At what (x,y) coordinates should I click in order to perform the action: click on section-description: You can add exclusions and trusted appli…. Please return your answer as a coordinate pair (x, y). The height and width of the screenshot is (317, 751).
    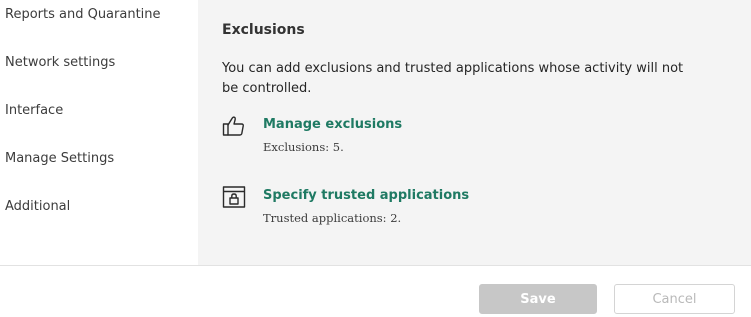
    Looking at the image, I should click on (453, 78).